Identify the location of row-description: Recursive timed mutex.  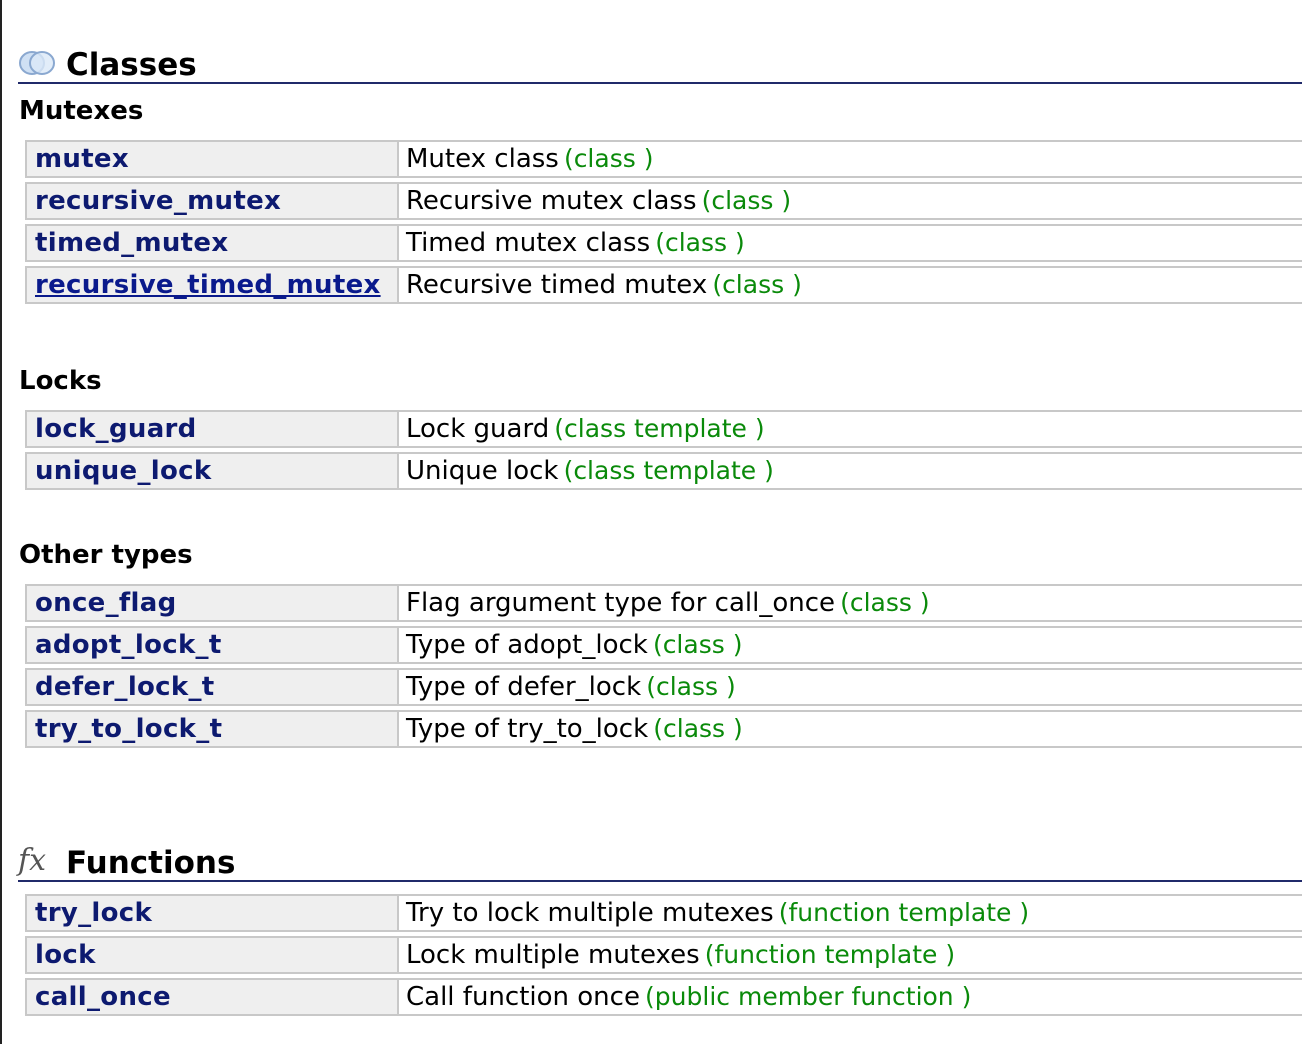
(557, 285).